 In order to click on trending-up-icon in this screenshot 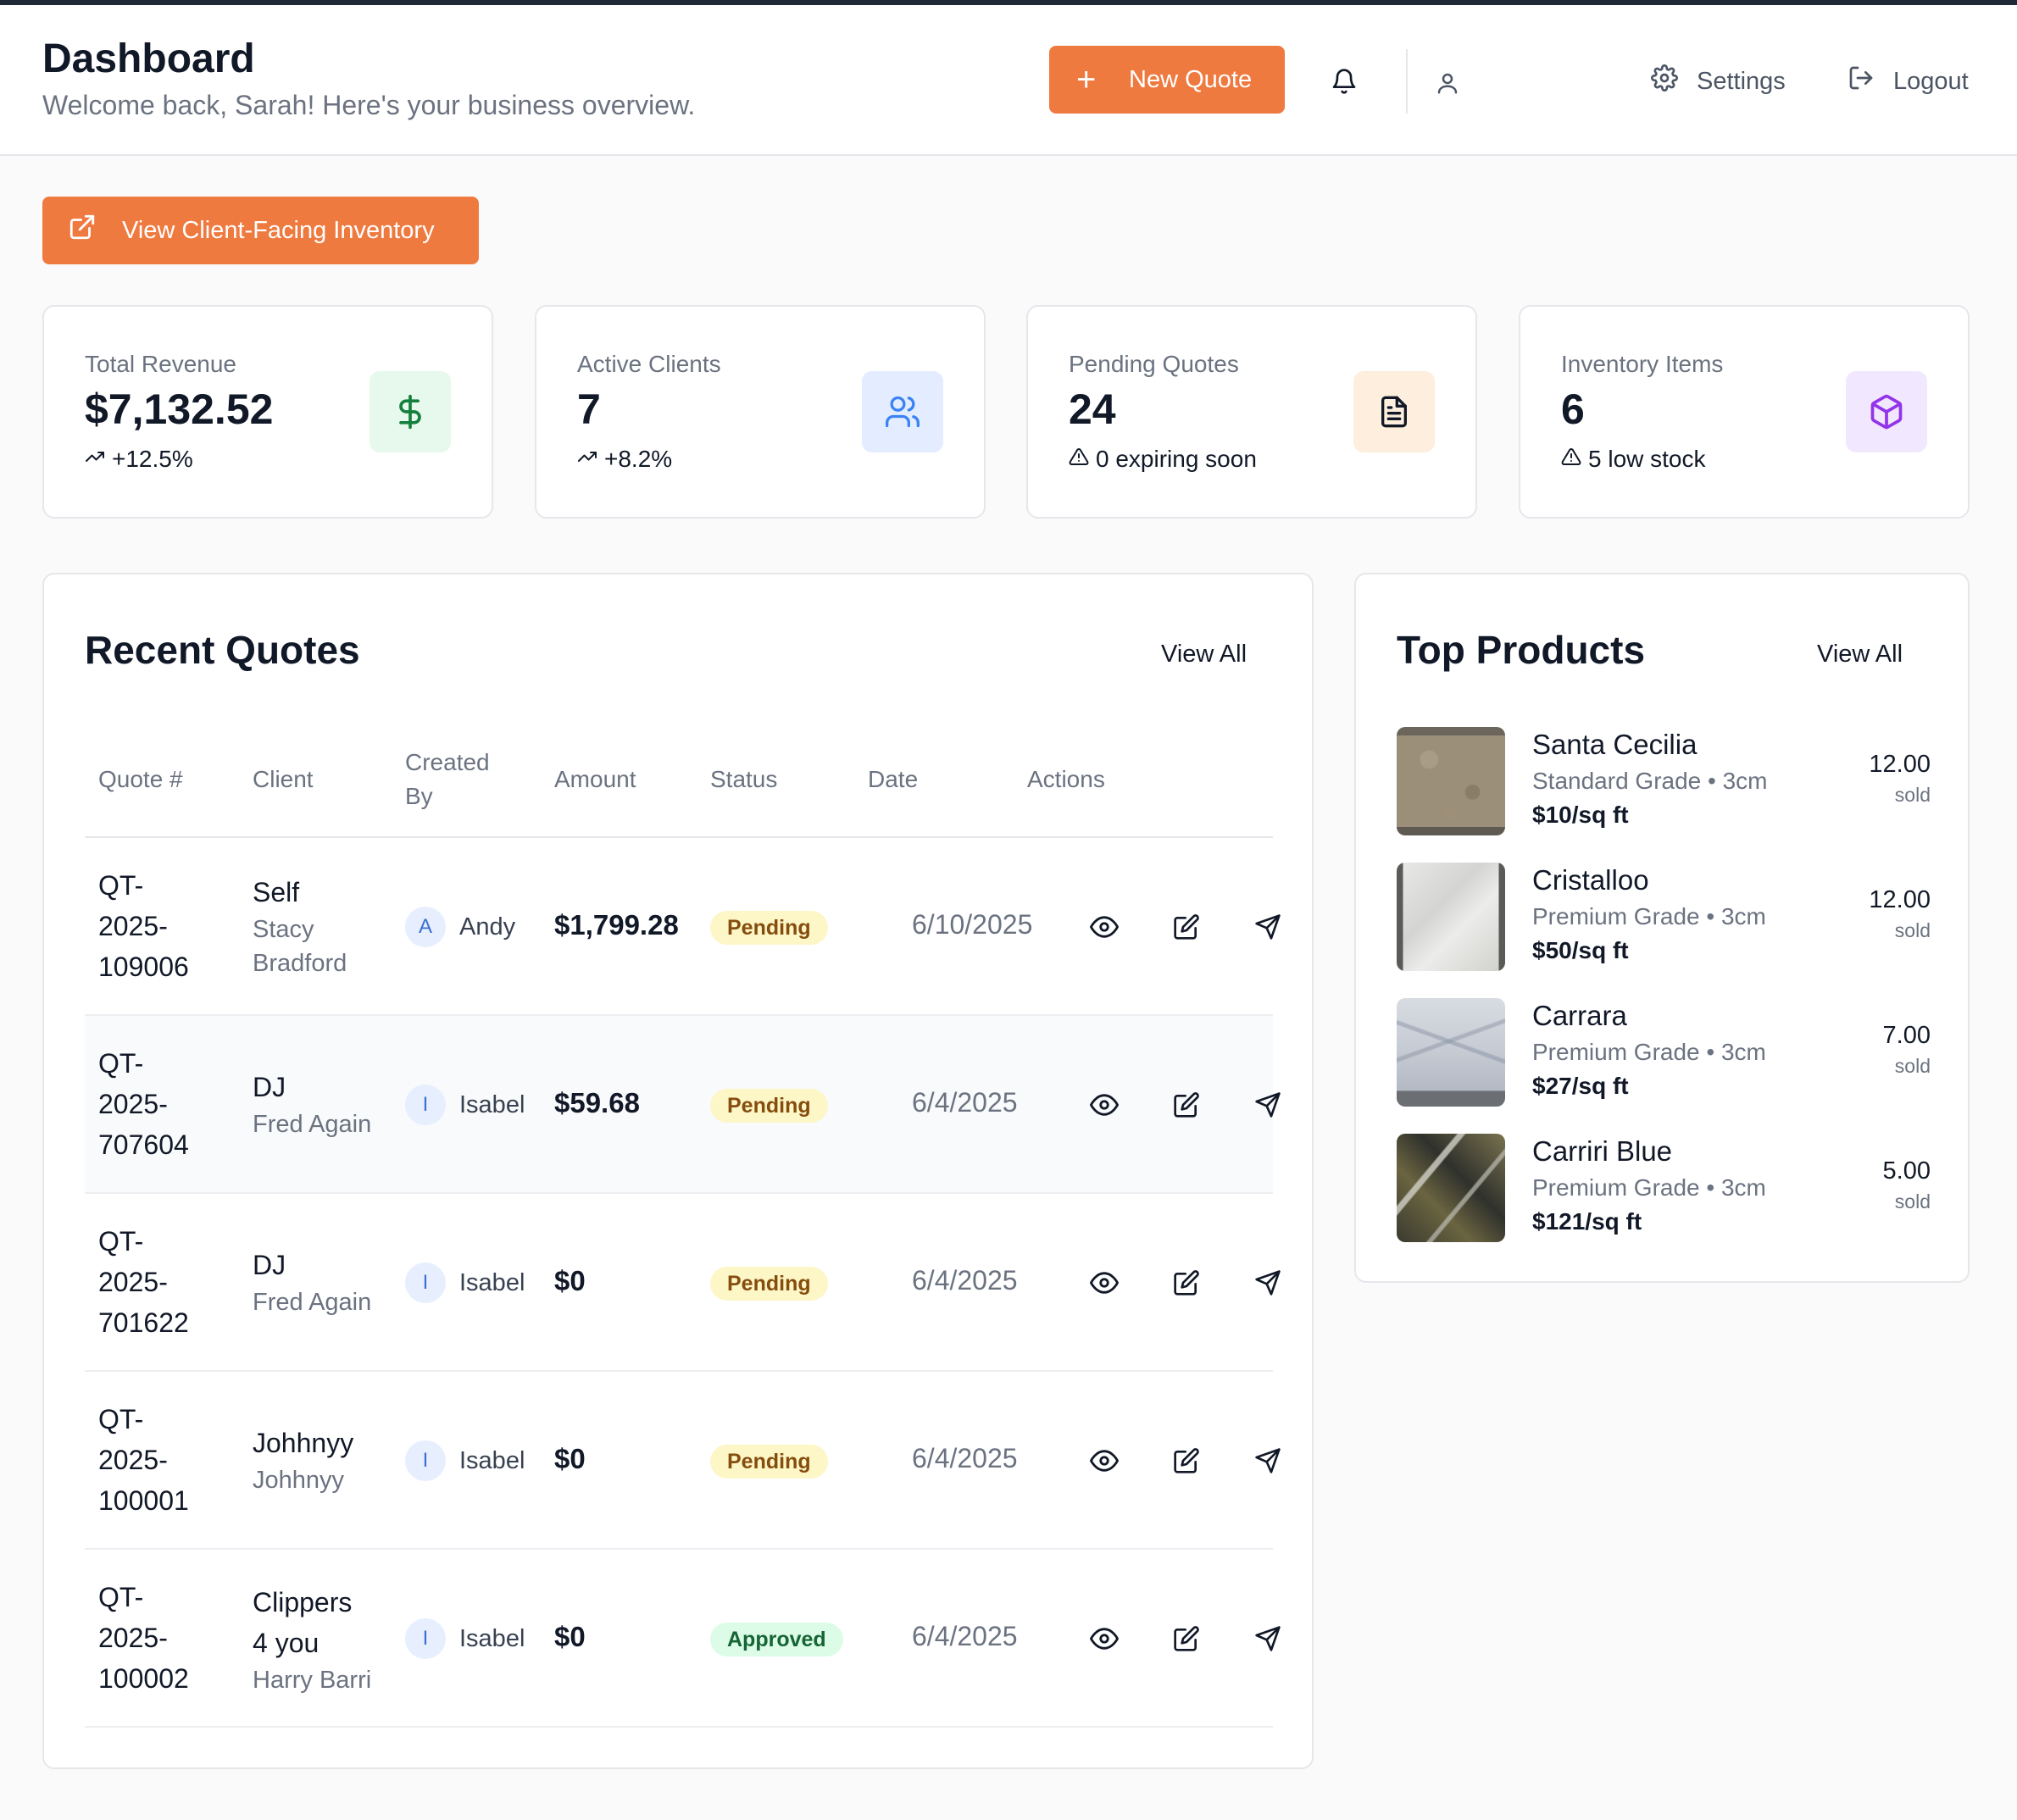, I will do `click(98, 460)`.